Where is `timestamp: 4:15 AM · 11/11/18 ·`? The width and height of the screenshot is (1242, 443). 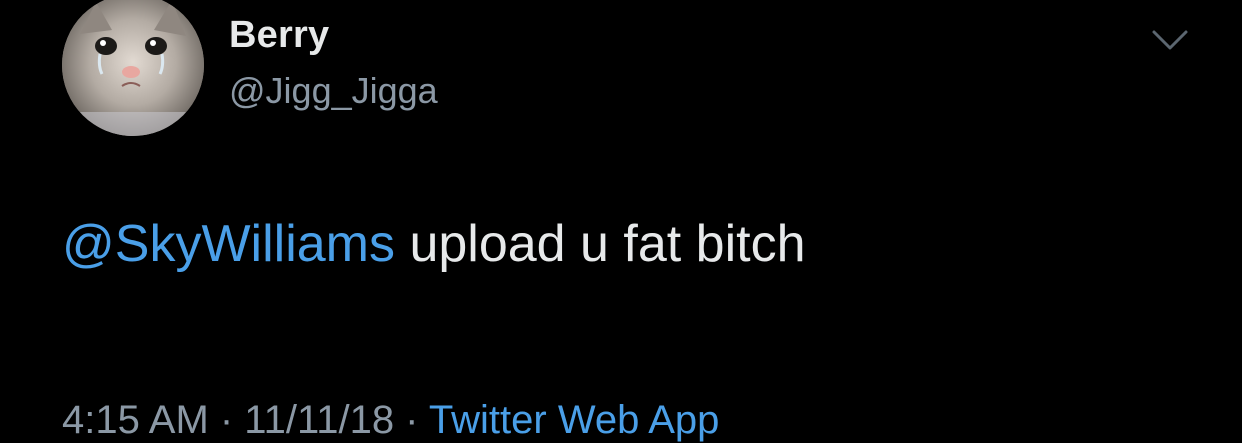
timestamp: 4:15 AM · 11/11/18 · is located at coordinates (245, 420).